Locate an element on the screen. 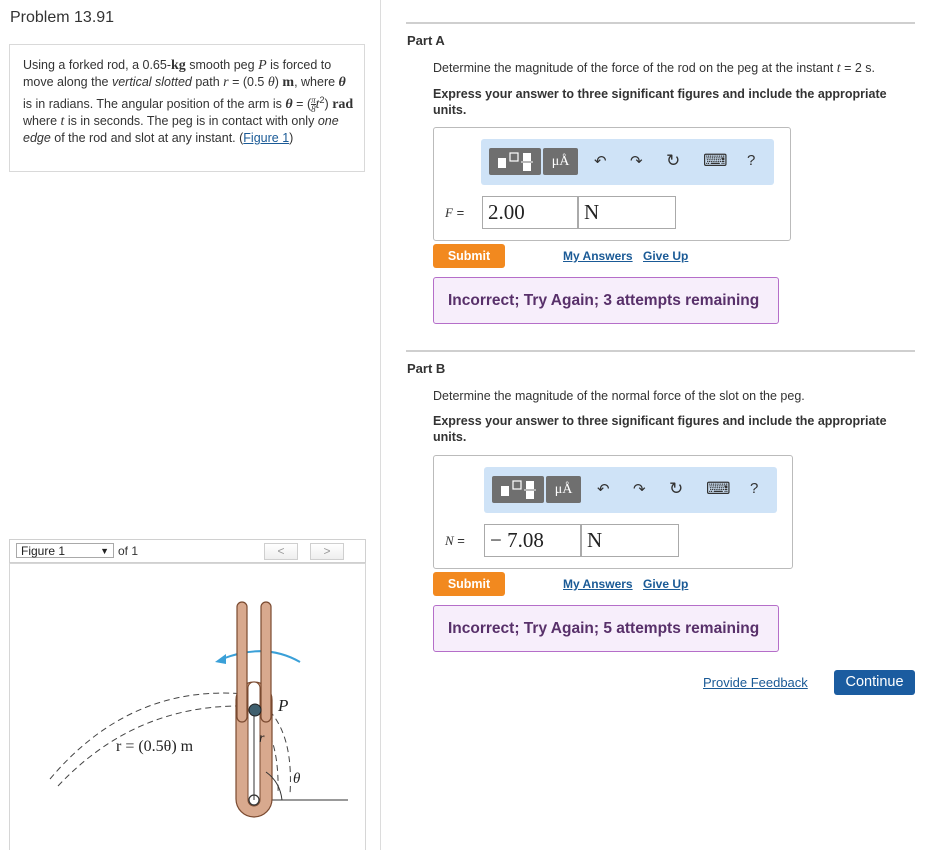 This screenshot has width=939, height=850. unit-rad: rad is located at coordinates (343, 104).